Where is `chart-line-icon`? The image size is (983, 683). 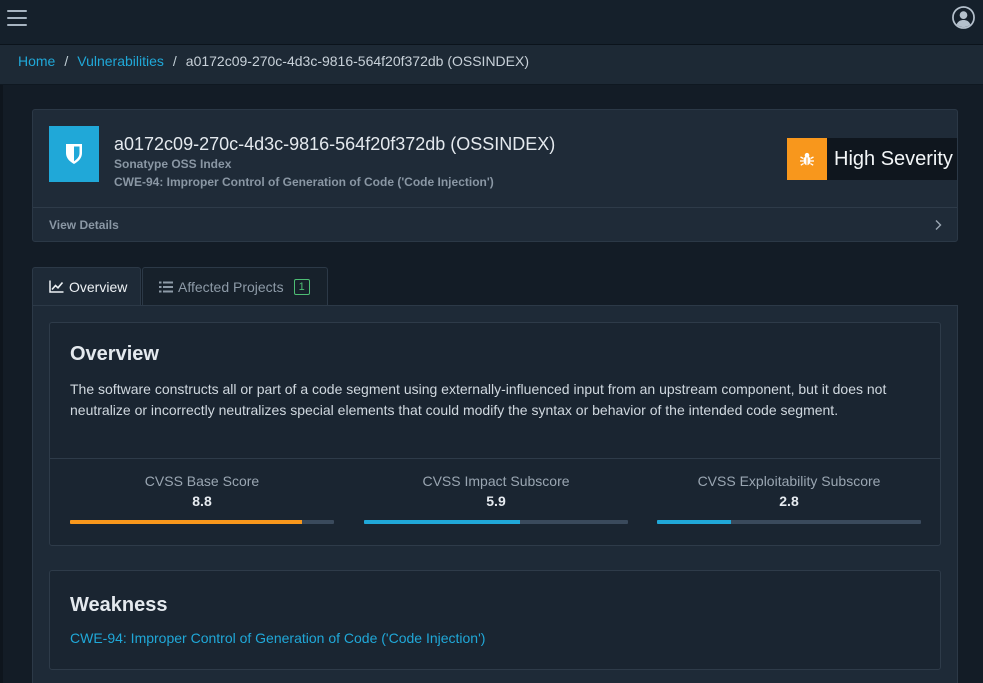 chart-line-icon is located at coordinates (56, 286).